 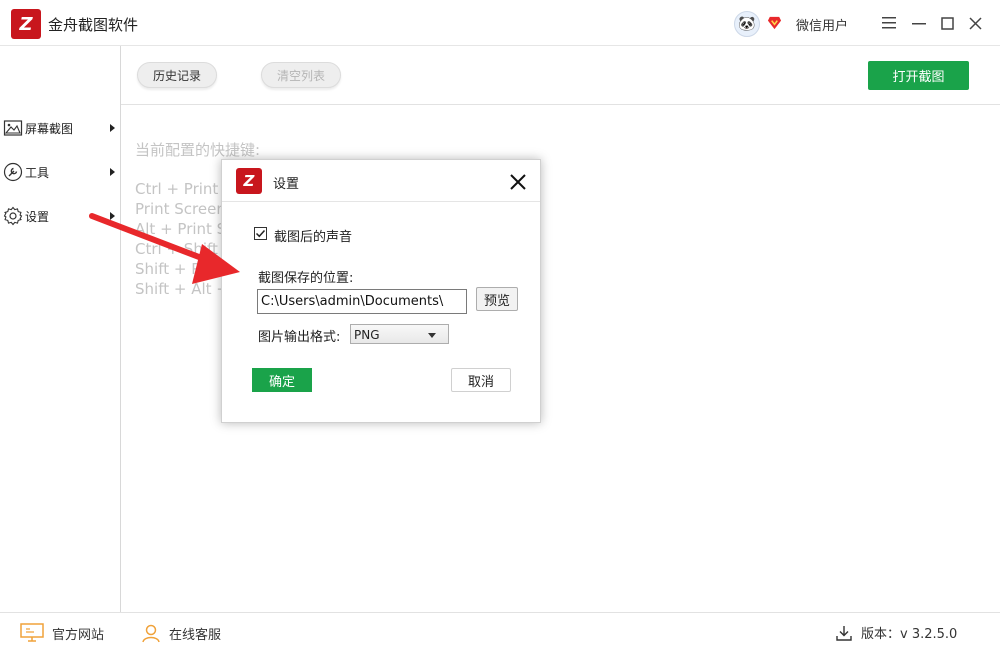 I want to click on minimize-icon, so click(x=919, y=23).